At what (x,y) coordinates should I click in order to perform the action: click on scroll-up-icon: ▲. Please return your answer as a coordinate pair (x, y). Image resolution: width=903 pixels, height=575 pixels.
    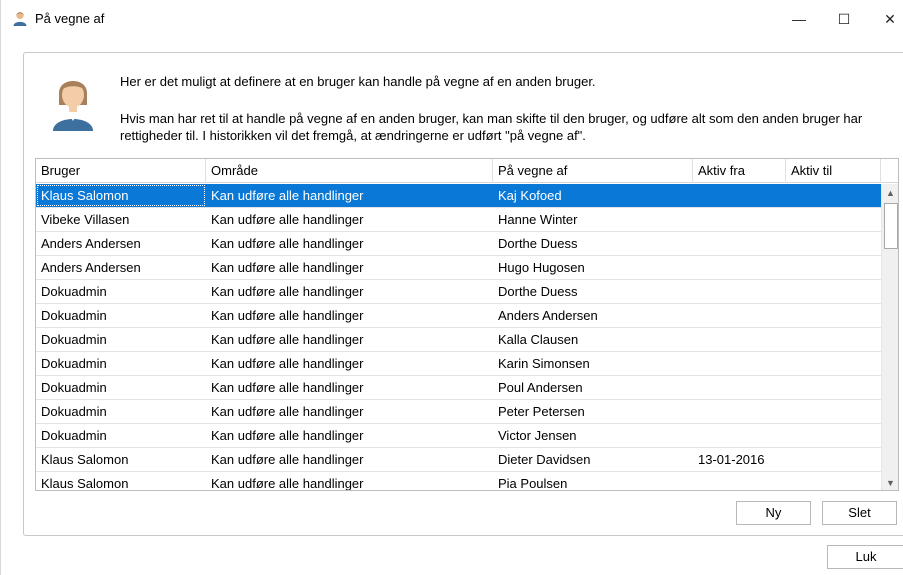
    Looking at the image, I should click on (890, 192).